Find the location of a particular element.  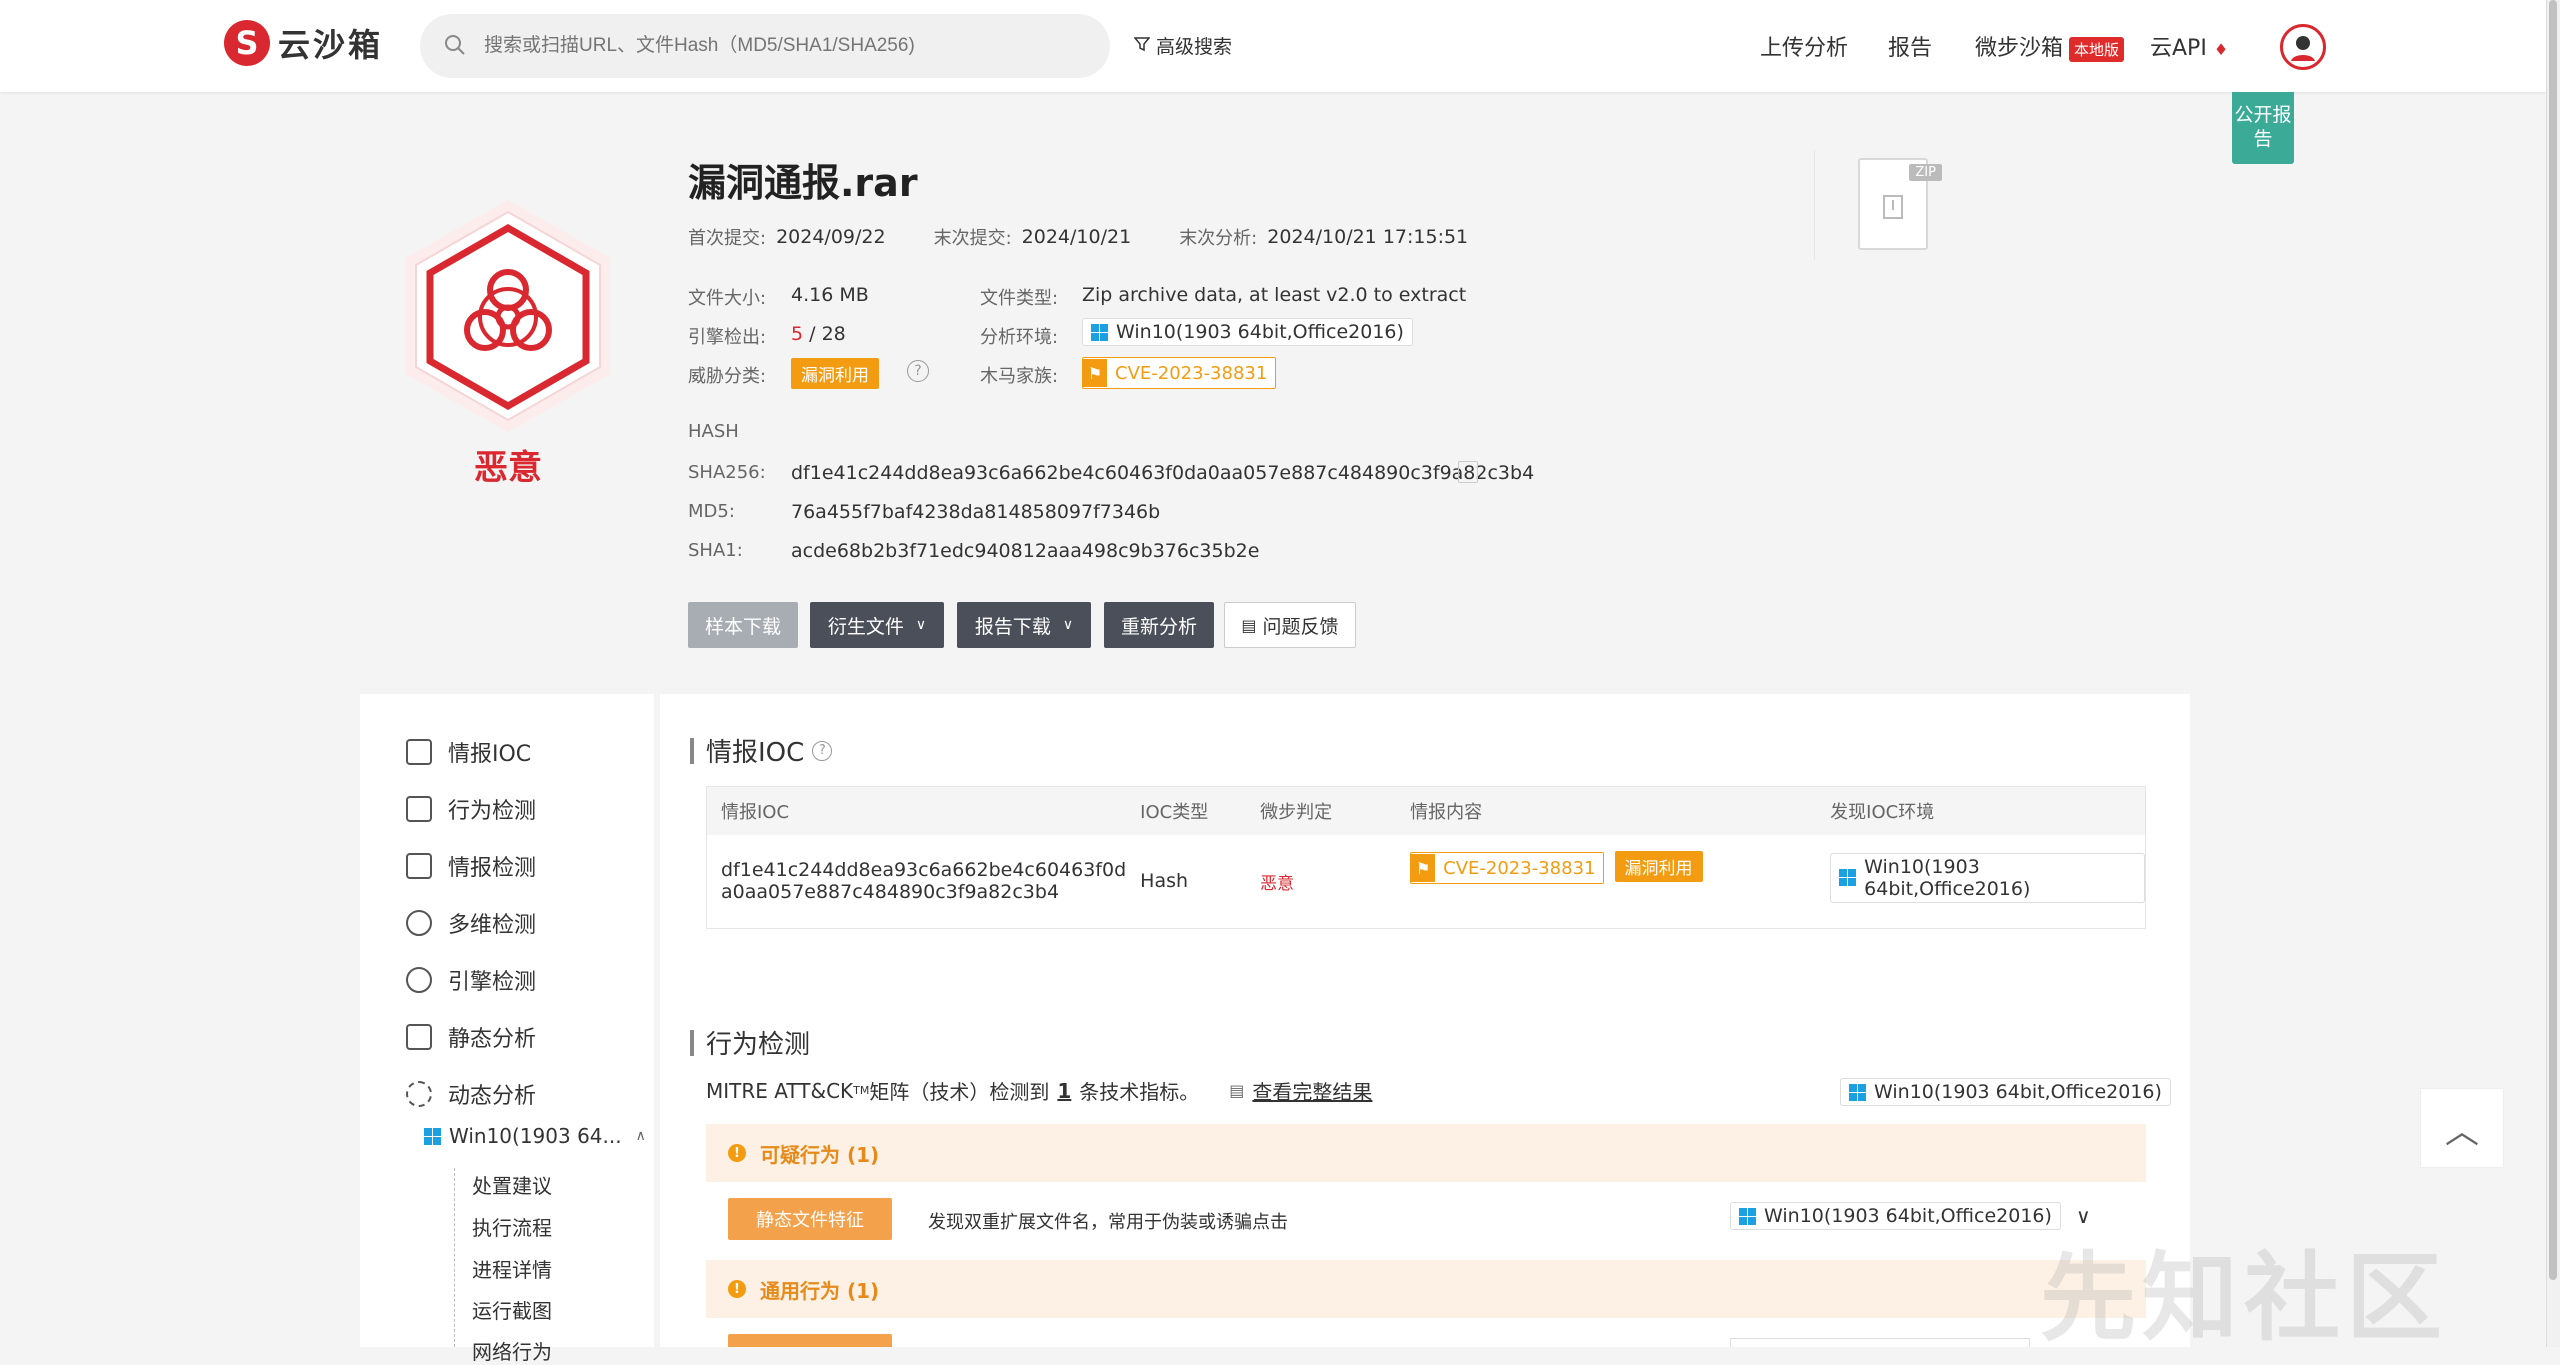

sidebar-sub-exec-flow: 执行流程 is located at coordinates (512, 1226).